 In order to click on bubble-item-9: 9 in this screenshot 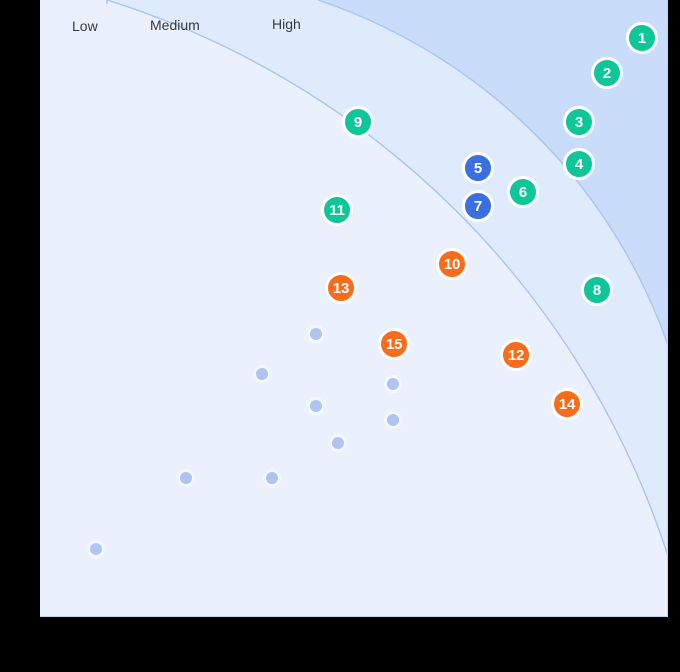, I will do `click(358, 122)`.